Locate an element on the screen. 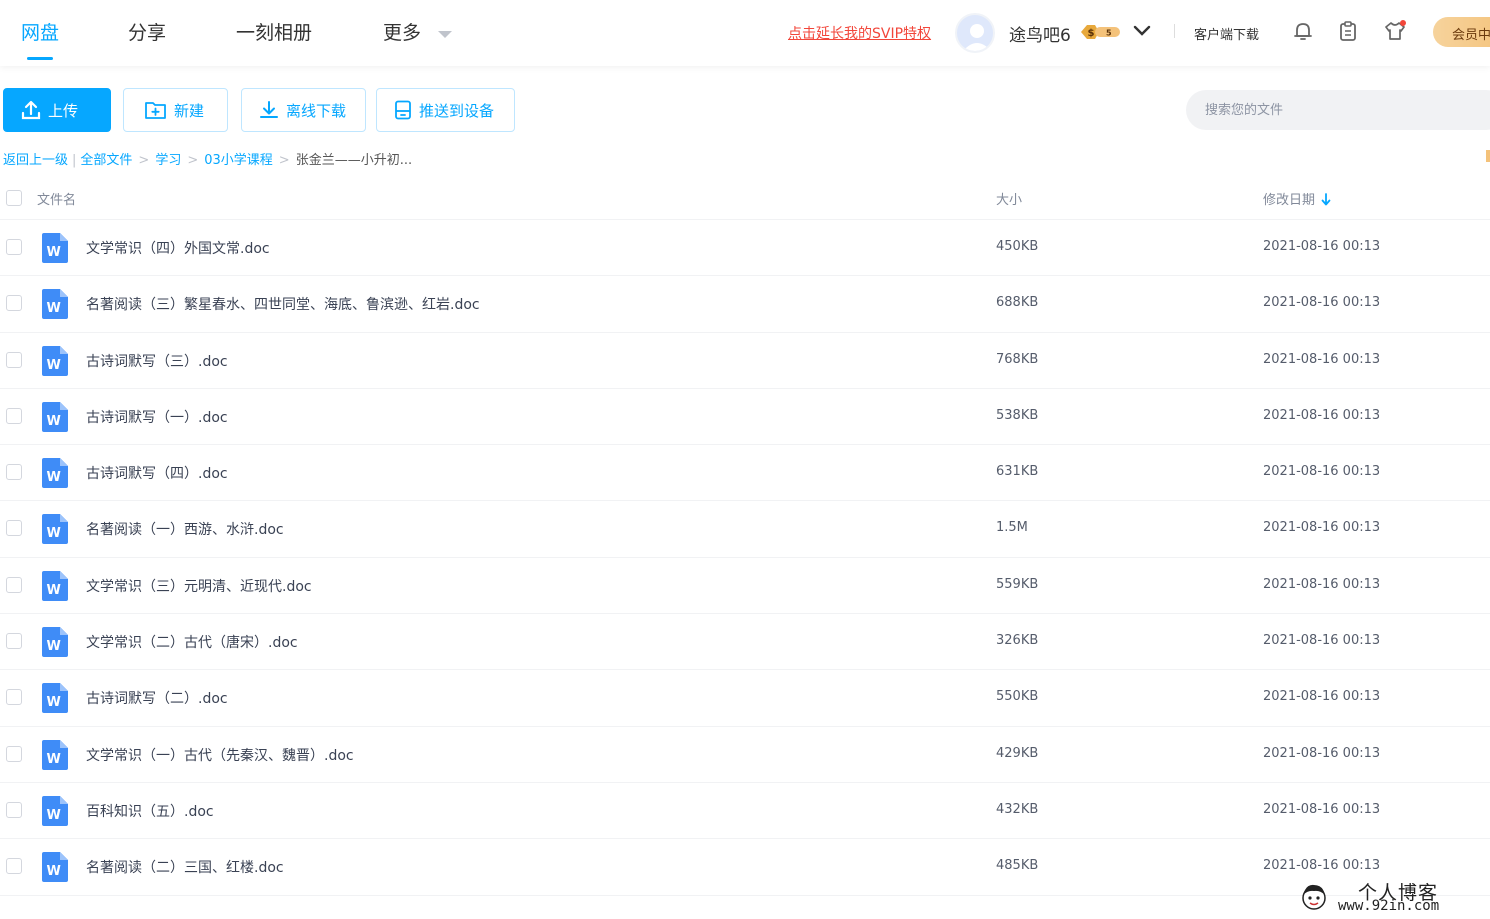 This screenshot has height=919, width=1490. back-link: 返回上一级 is located at coordinates (35, 160).